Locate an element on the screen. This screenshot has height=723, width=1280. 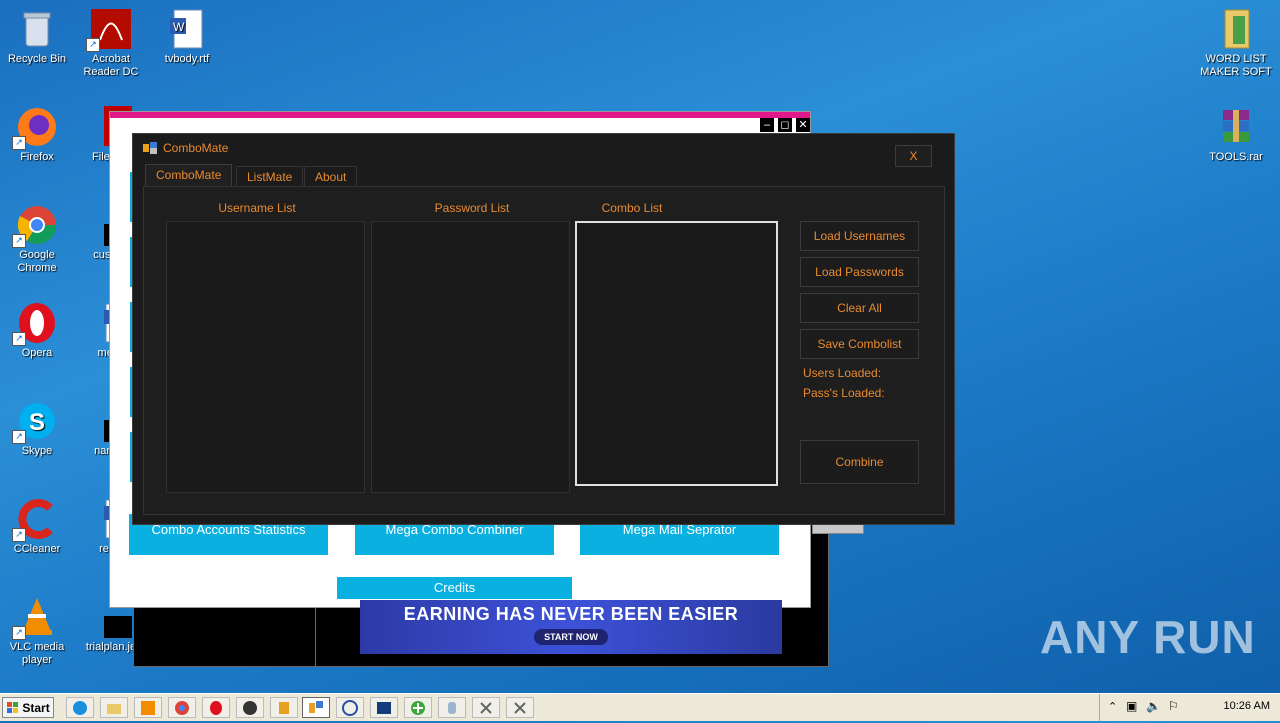
banner-start-button: START NOW is located at coordinates (571, 637).